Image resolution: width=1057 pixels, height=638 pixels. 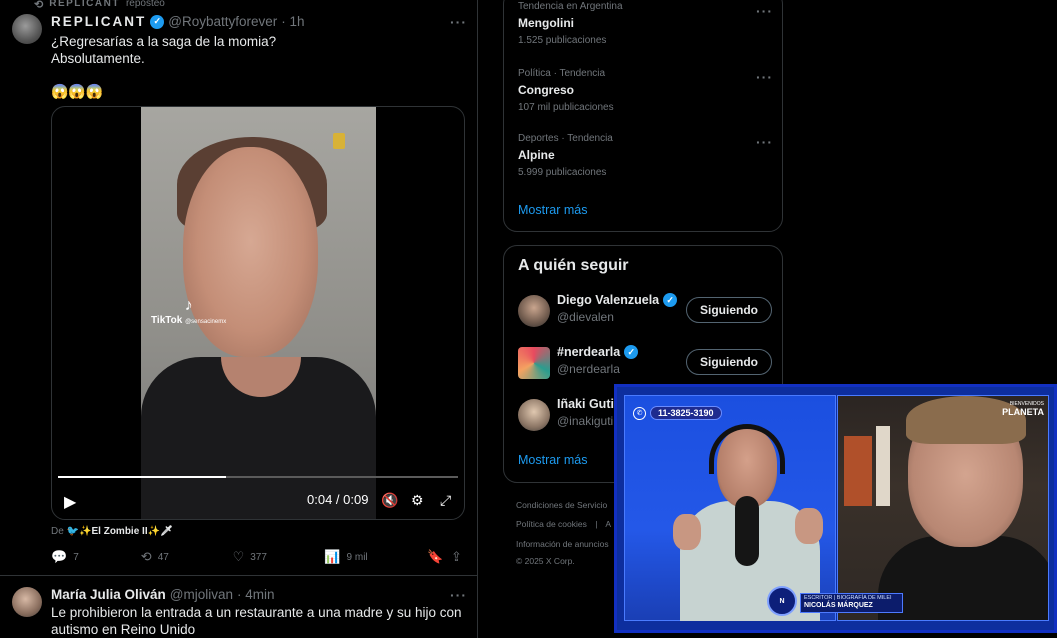 I want to click on footer-link: Condiciones de Servicio, so click(x=561, y=505).